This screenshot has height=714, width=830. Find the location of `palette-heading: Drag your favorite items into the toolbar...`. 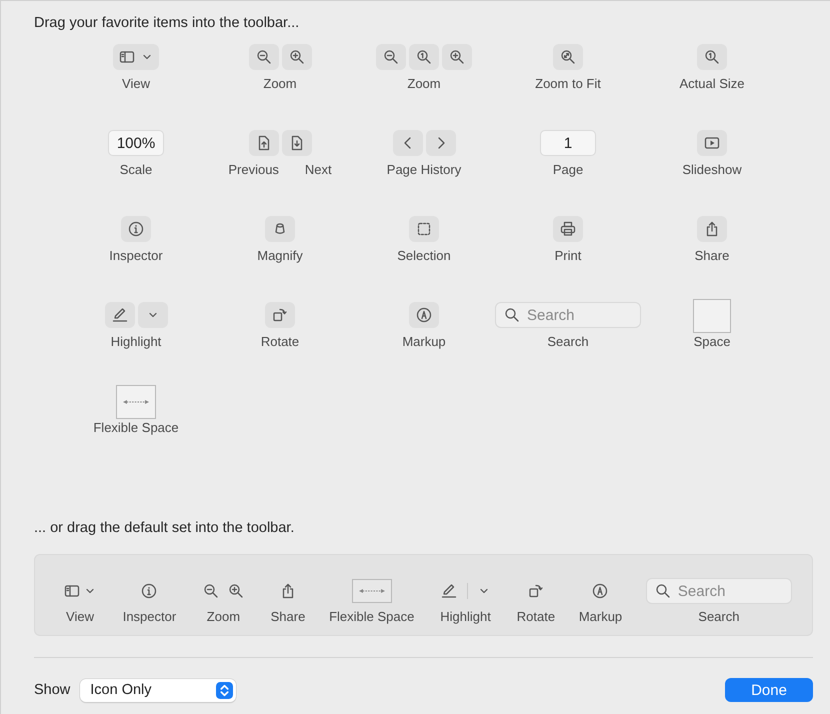

palette-heading: Drag your favorite items into the toolbar... is located at coordinates (167, 23).